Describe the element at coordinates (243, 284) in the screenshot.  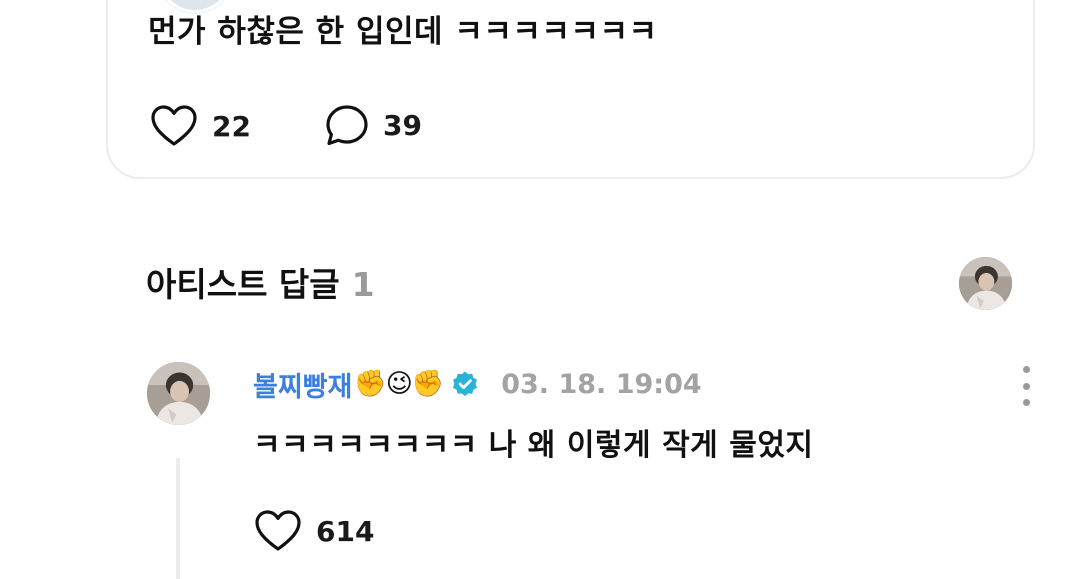
I see `artist-replies-title: 아티스트 답글` at that location.